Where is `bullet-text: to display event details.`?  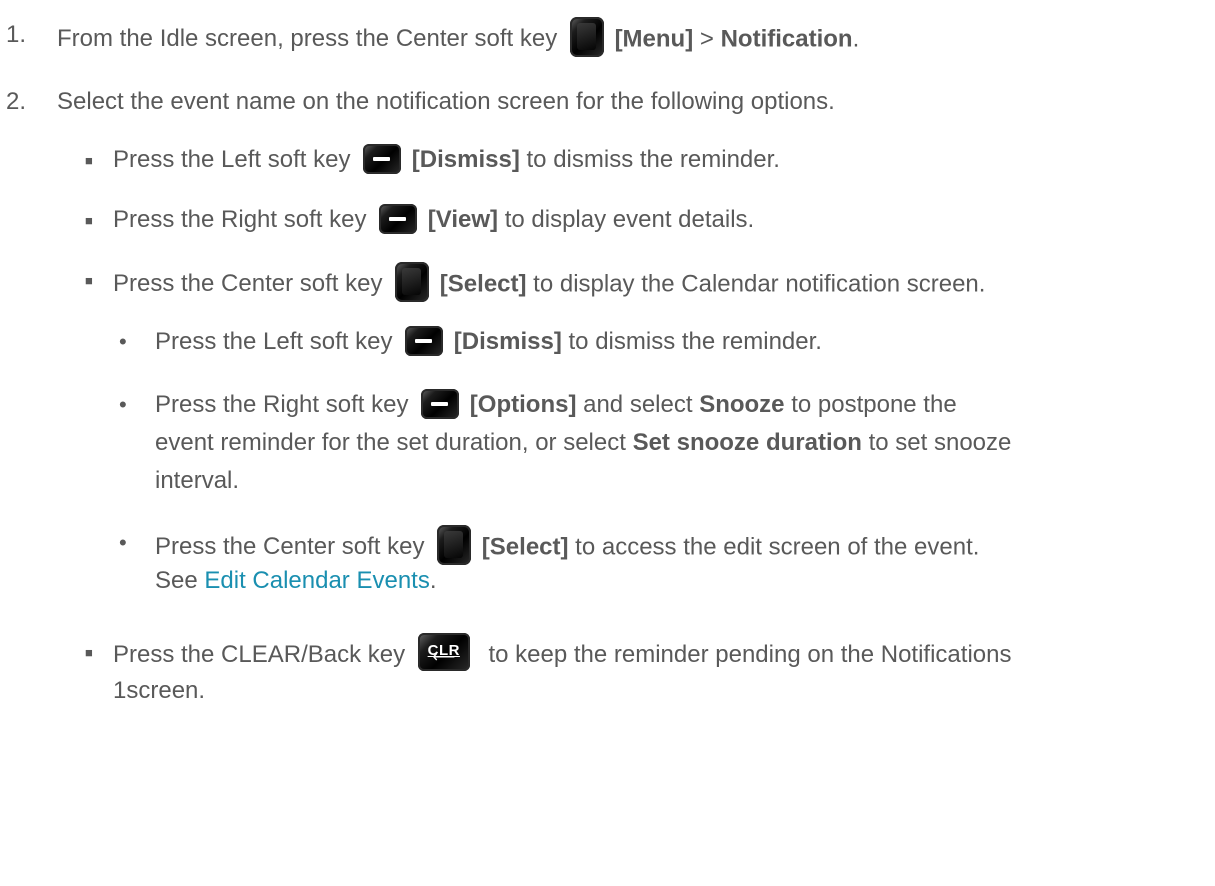 bullet-text: to display event details. is located at coordinates (626, 219).